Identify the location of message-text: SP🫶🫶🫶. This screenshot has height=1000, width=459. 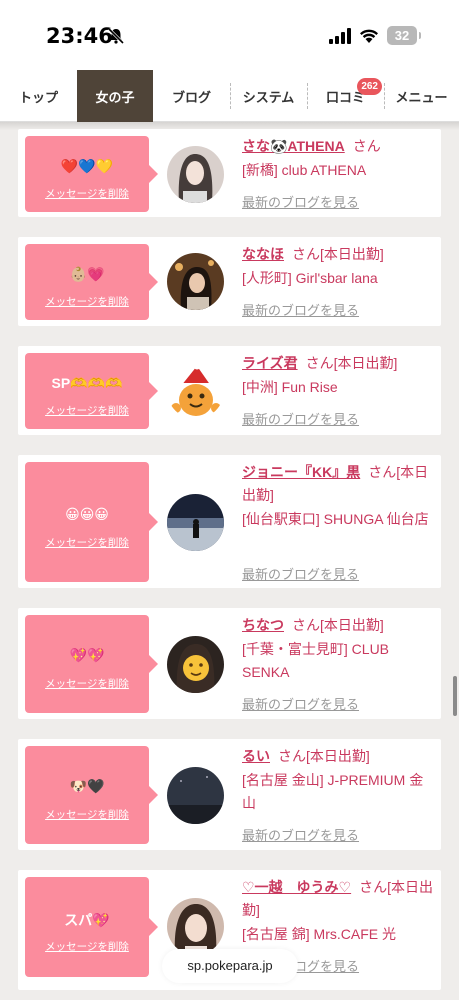
(87, 383).